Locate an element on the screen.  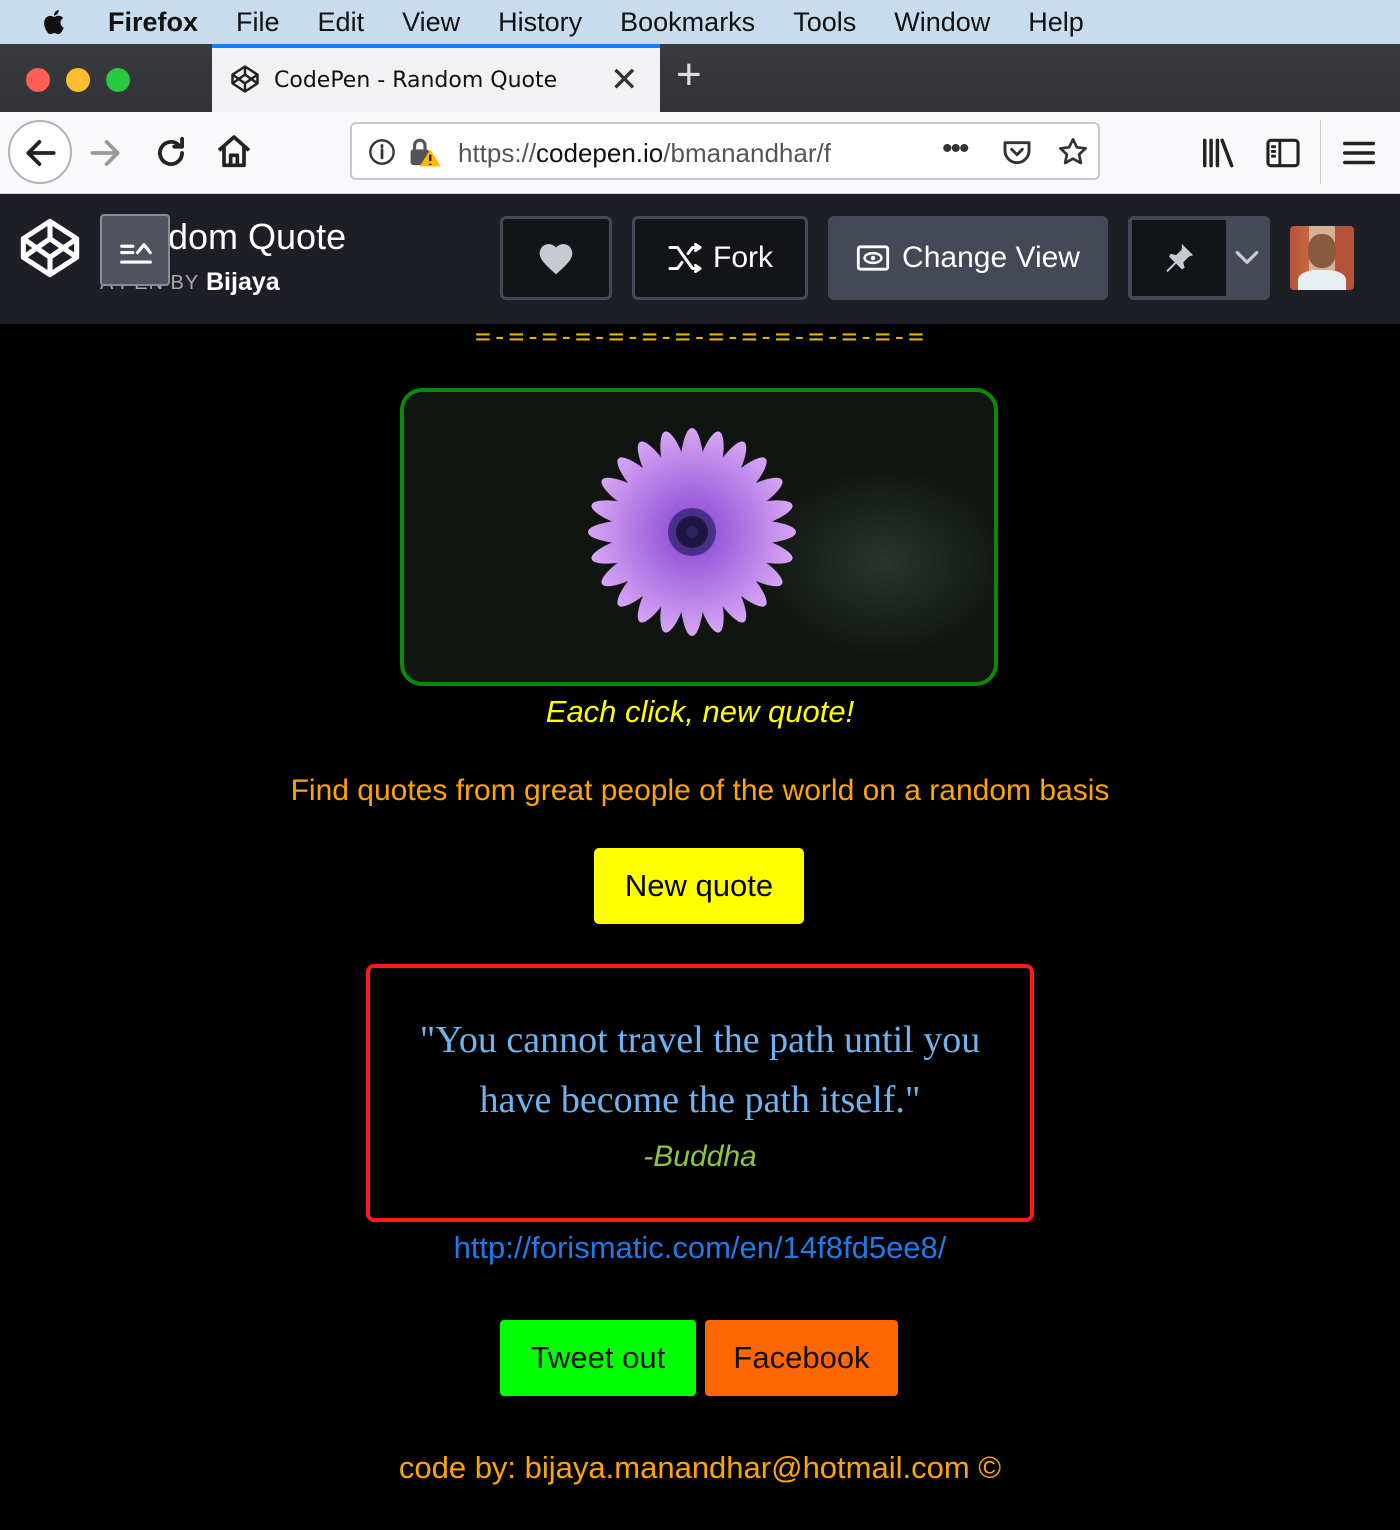
menu-app-firefox: Firefox is located at coordinates (153, 22).